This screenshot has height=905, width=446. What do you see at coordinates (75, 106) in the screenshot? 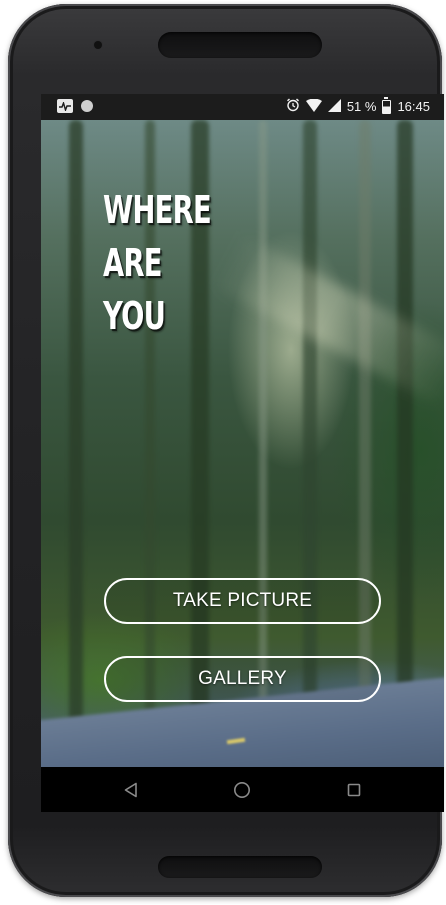
I see `status-left-icons` at bounding box center [75, 106].